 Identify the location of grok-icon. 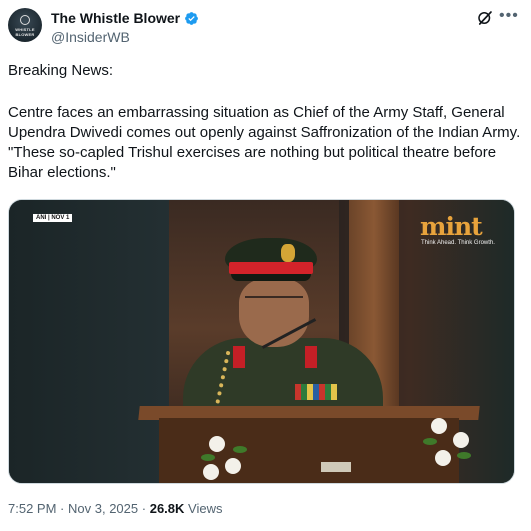
(485, 18).